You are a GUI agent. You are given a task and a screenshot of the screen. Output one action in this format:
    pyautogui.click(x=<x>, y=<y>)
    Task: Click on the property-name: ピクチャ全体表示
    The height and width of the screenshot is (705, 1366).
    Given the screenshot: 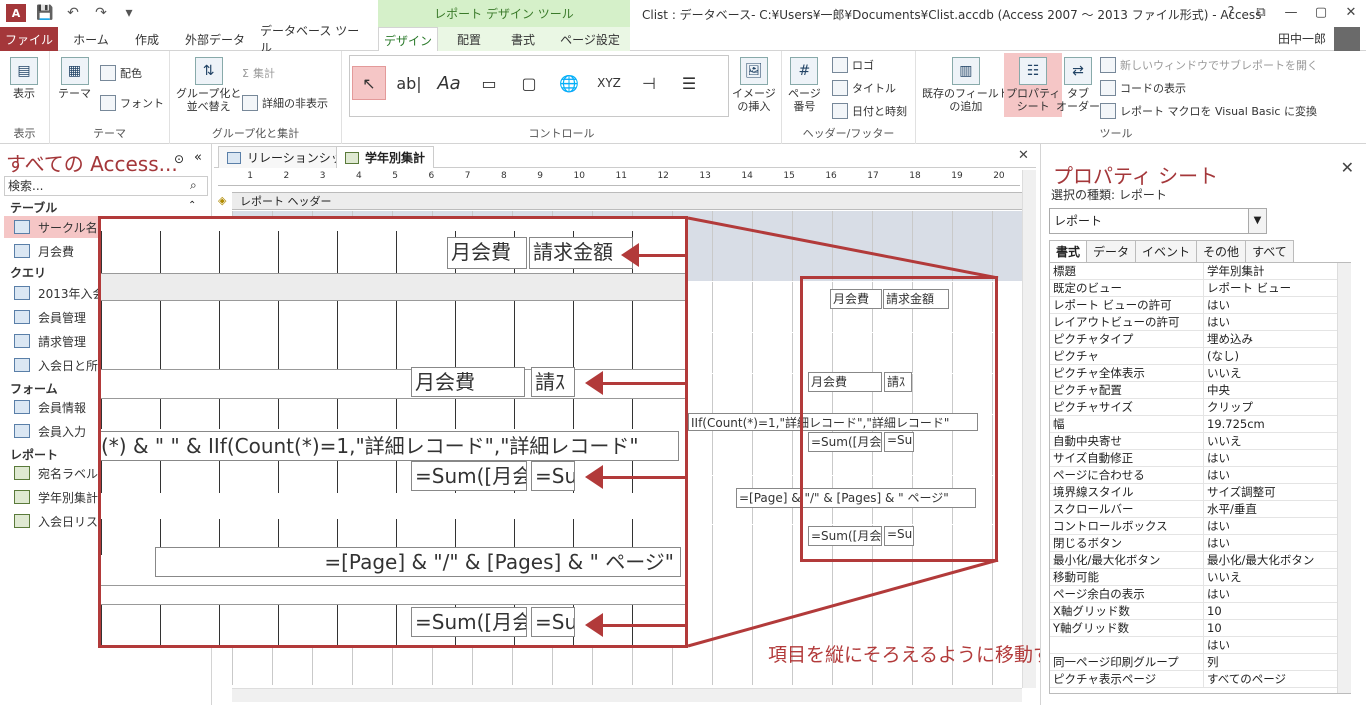 What is the action you would take?
    pyautogui.click(x=1127, y=373)
    